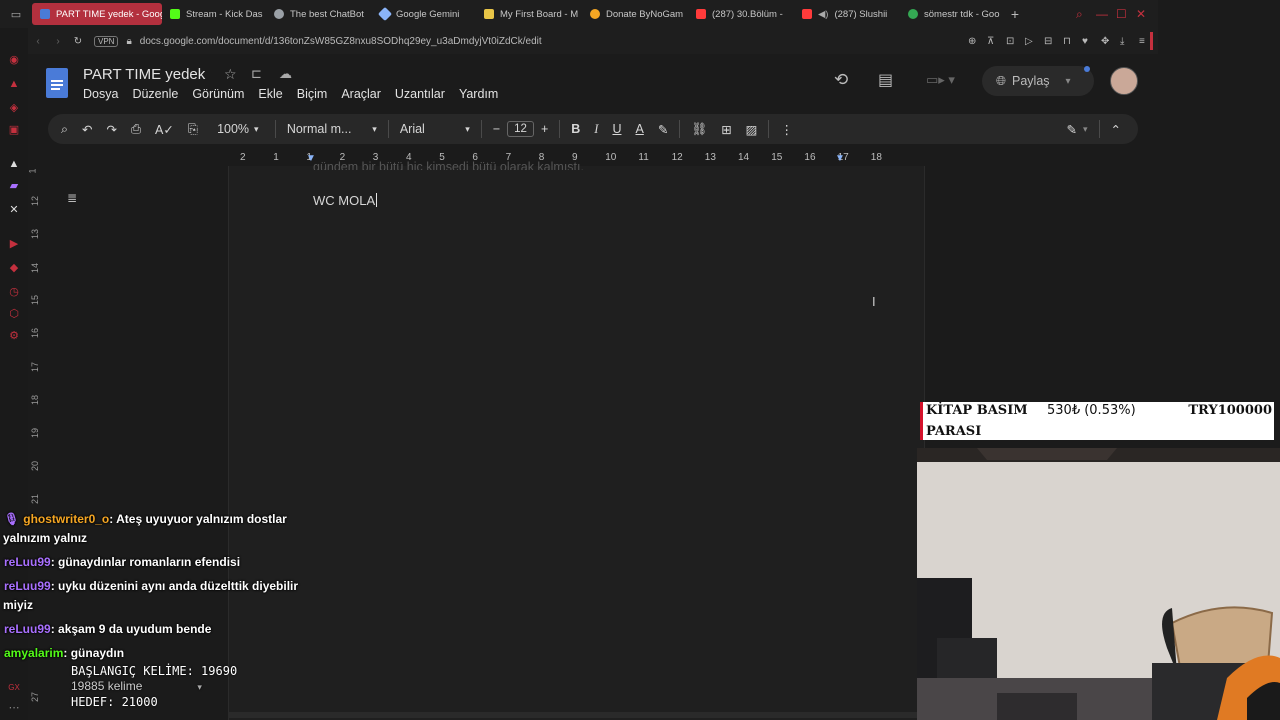 The image size is (1280, 720). I want to click on back-icon: ‹, so click(38, 41).